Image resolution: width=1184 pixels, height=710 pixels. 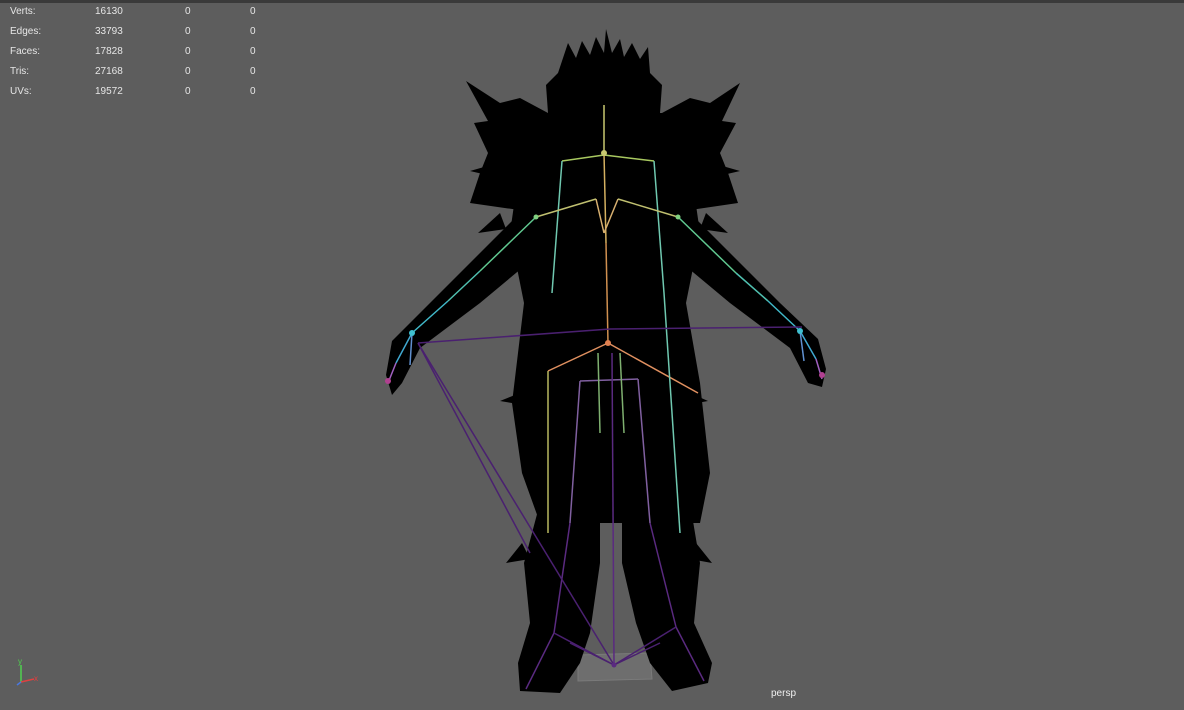 What do you see at coordinates (27, 671) in the screenshot?
I see `view-axis-icon: y x` at bounding box center [27, 671].